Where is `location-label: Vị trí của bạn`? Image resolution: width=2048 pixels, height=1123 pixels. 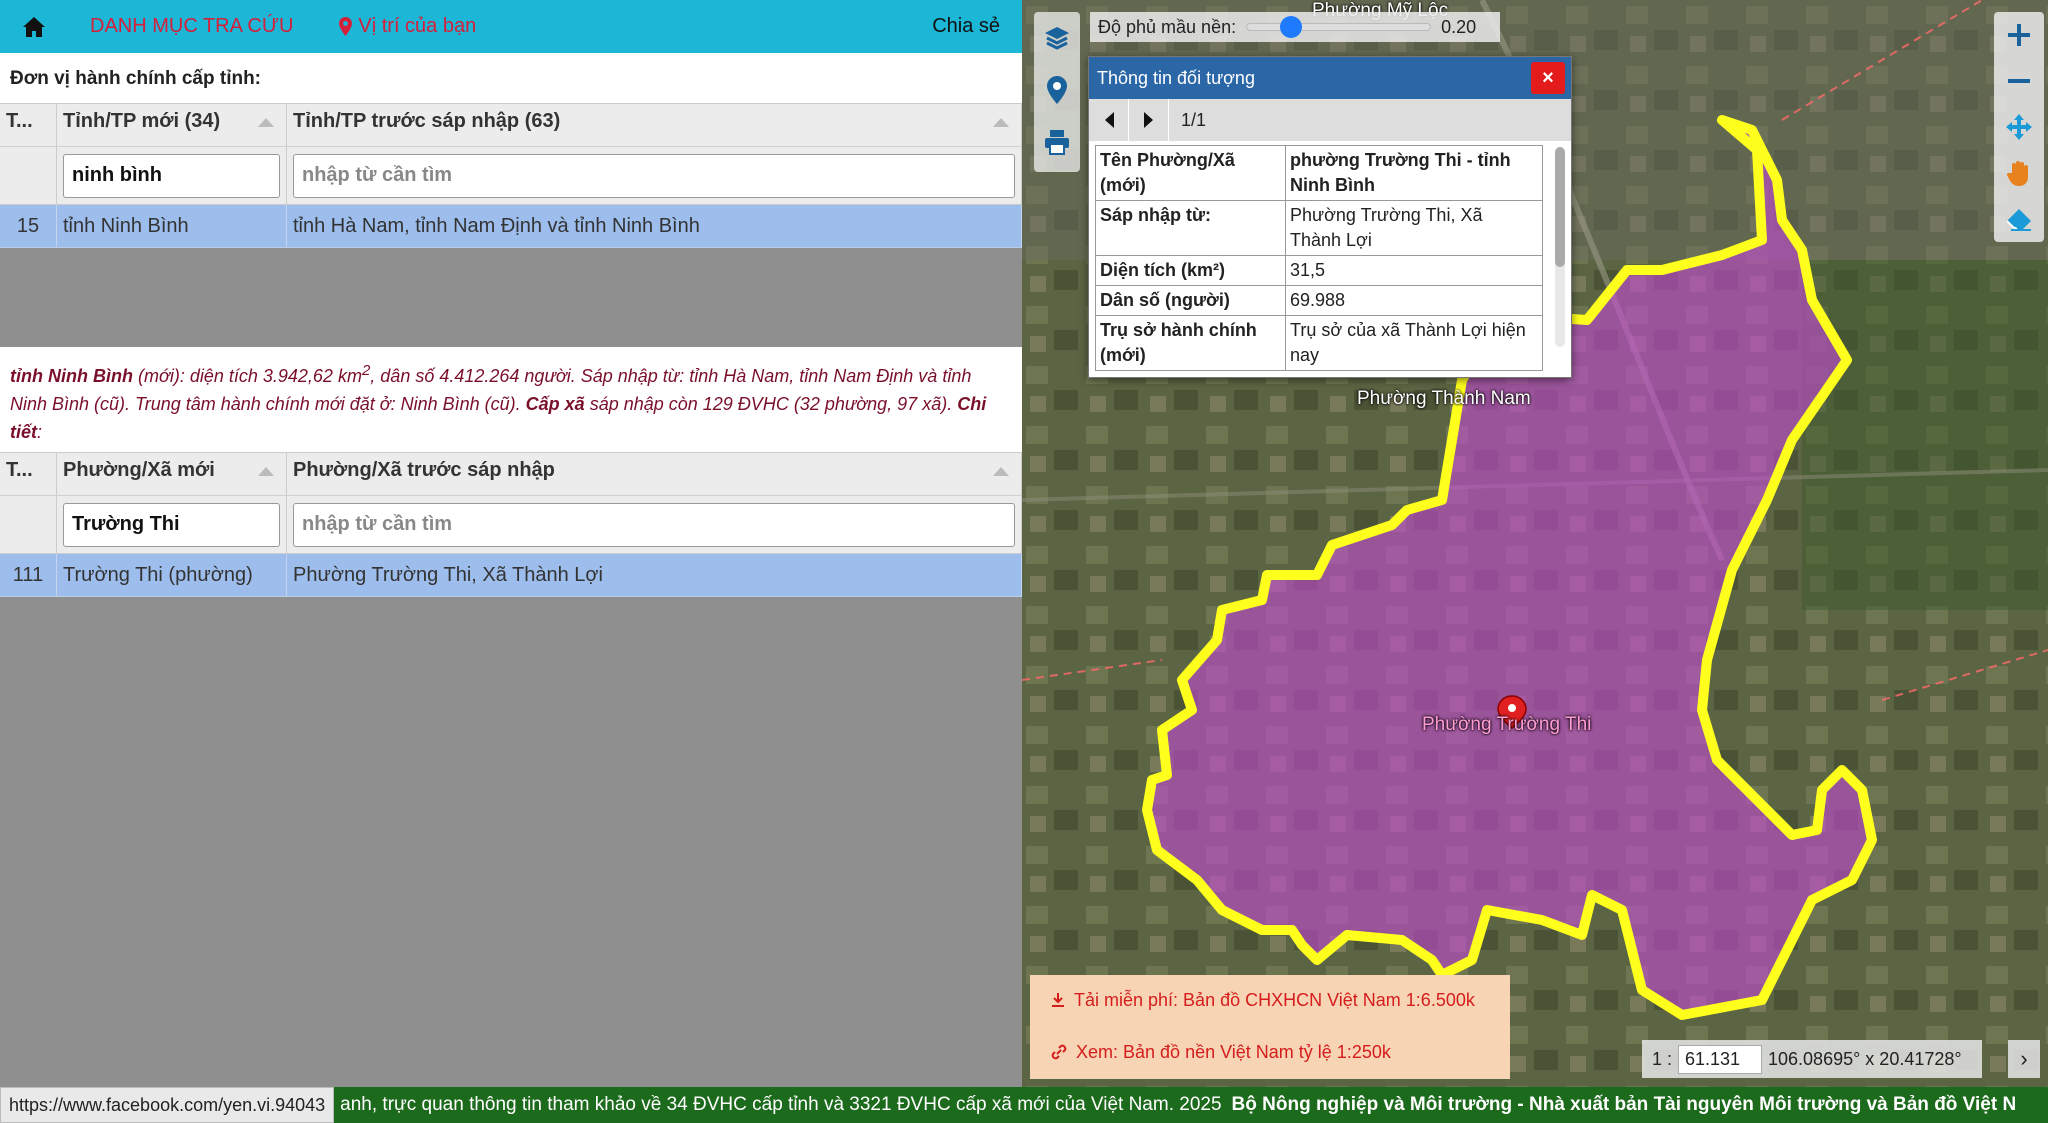
location-label: Vị trí của bạn is located at coordinates (417, 26).